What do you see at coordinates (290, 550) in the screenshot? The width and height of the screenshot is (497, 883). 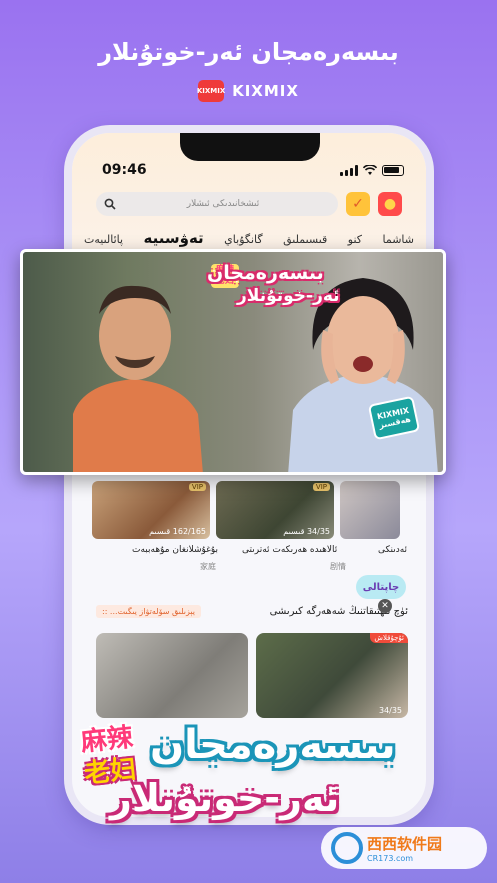 I see `drama-title: ئالاھىدە ھەرىكەت ئەترىتى` at bounding box center [290, 550].